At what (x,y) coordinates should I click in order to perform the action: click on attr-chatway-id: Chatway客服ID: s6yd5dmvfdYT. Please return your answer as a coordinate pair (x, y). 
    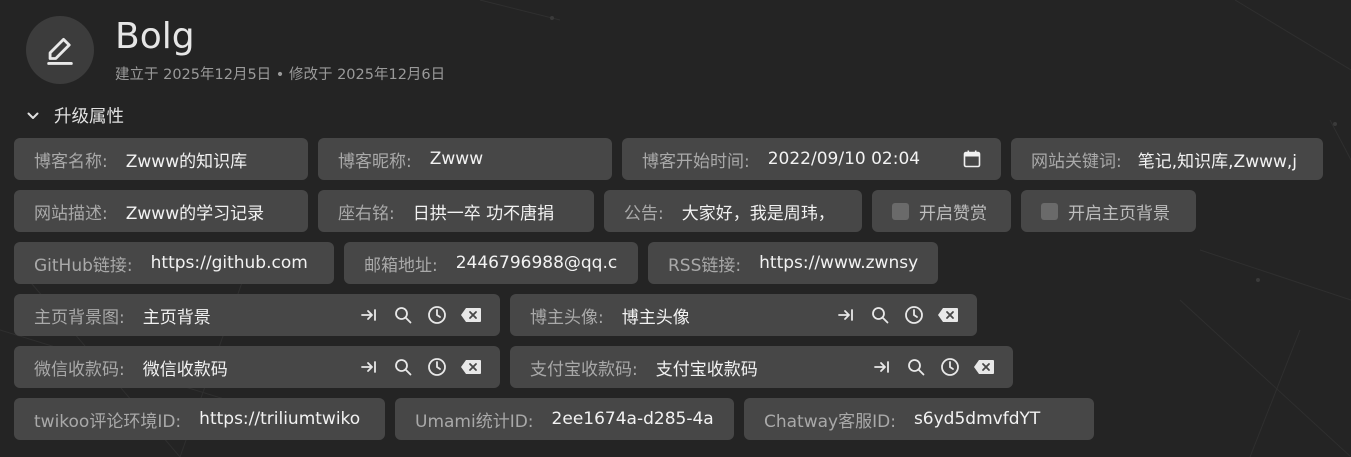
    Looking at the image, I should click on (919, 419).